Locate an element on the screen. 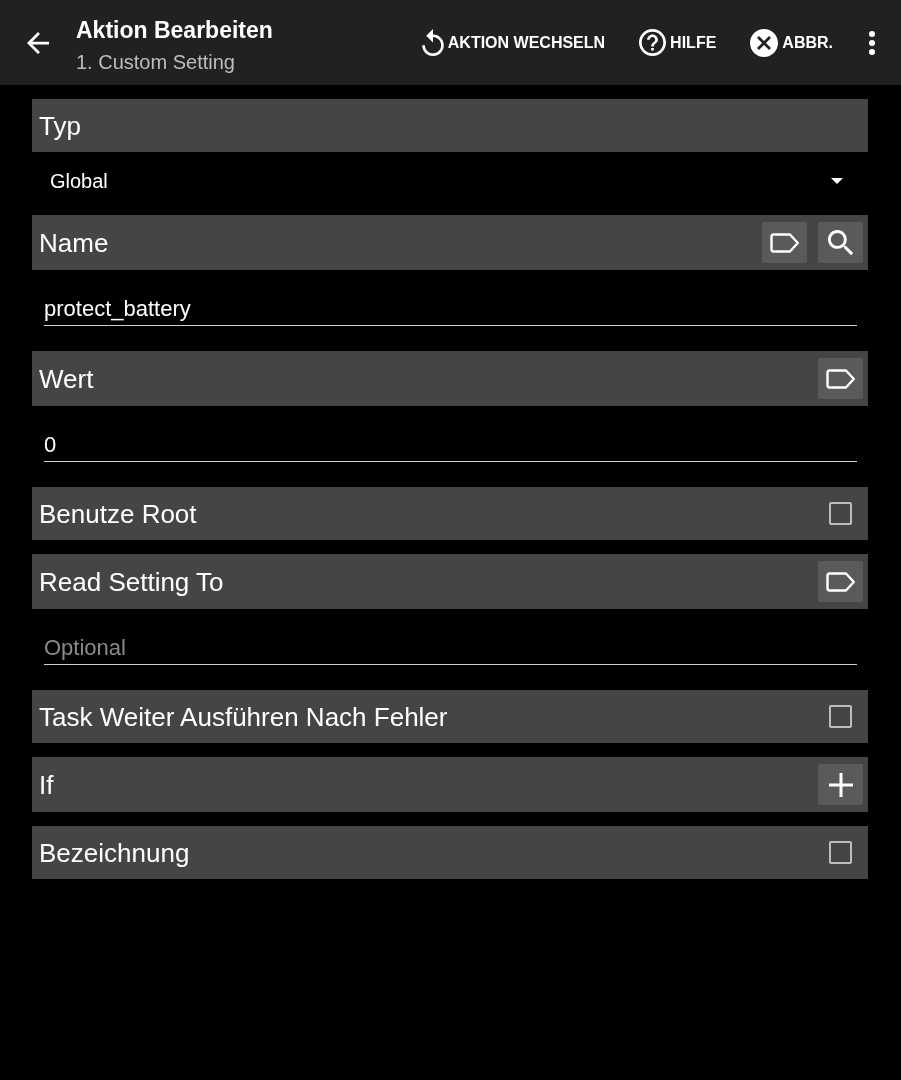 This screenshot has width=901, height=1080. change-action-button: AKTION WECHSELN is located at coordinates (513, 42).